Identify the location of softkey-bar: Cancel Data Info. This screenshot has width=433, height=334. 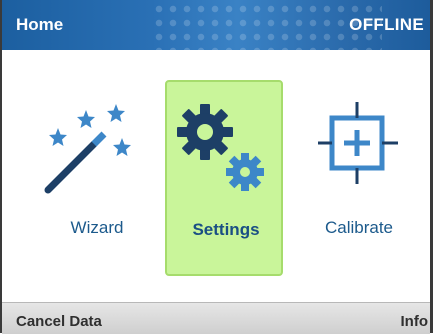
(216, 318).